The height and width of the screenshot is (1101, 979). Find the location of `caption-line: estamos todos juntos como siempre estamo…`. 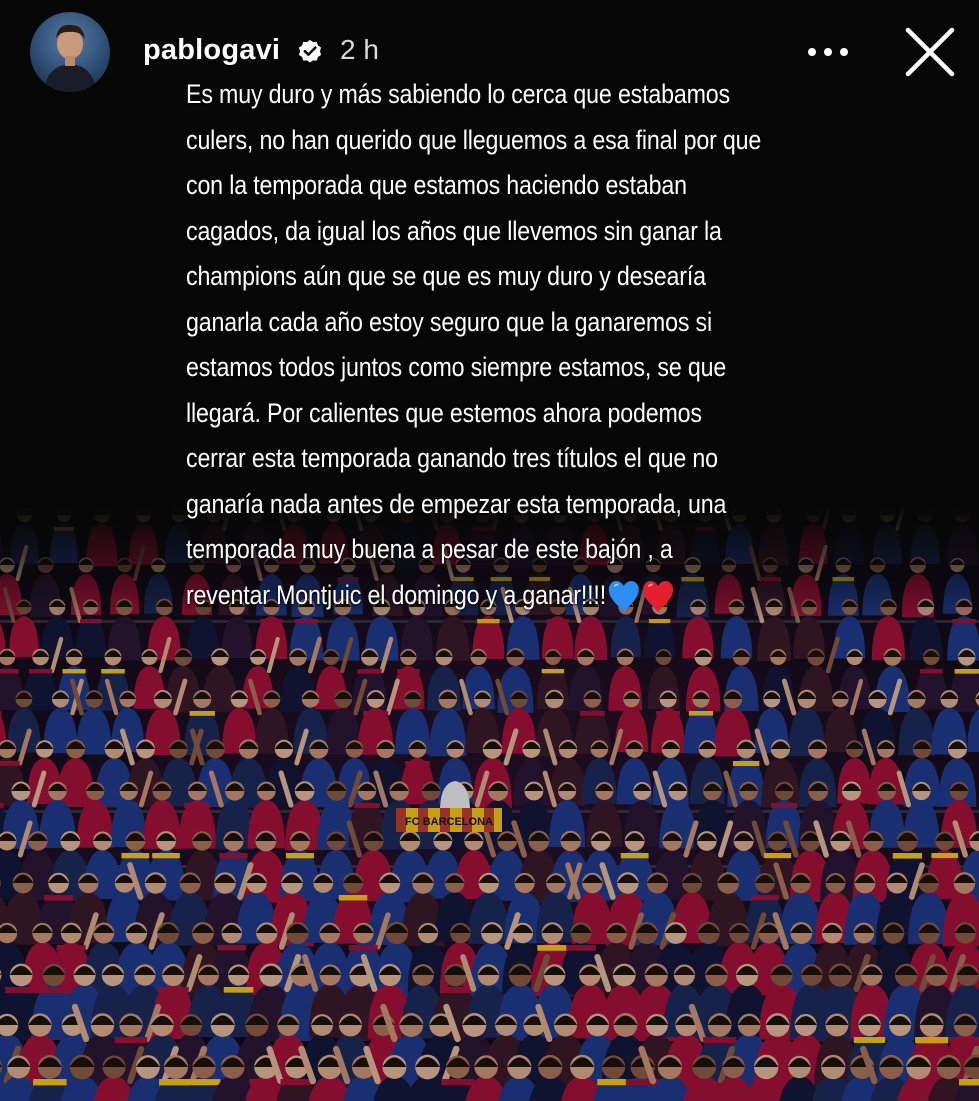

caption-line: estamos todos juntos como siempre estamo… is located at coordinates (456, 367).